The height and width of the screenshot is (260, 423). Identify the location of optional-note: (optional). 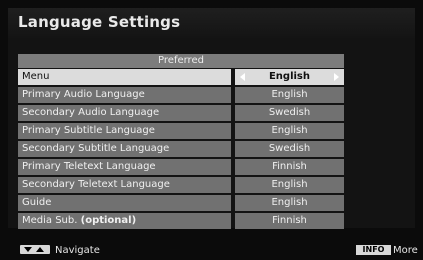
(108, 220).